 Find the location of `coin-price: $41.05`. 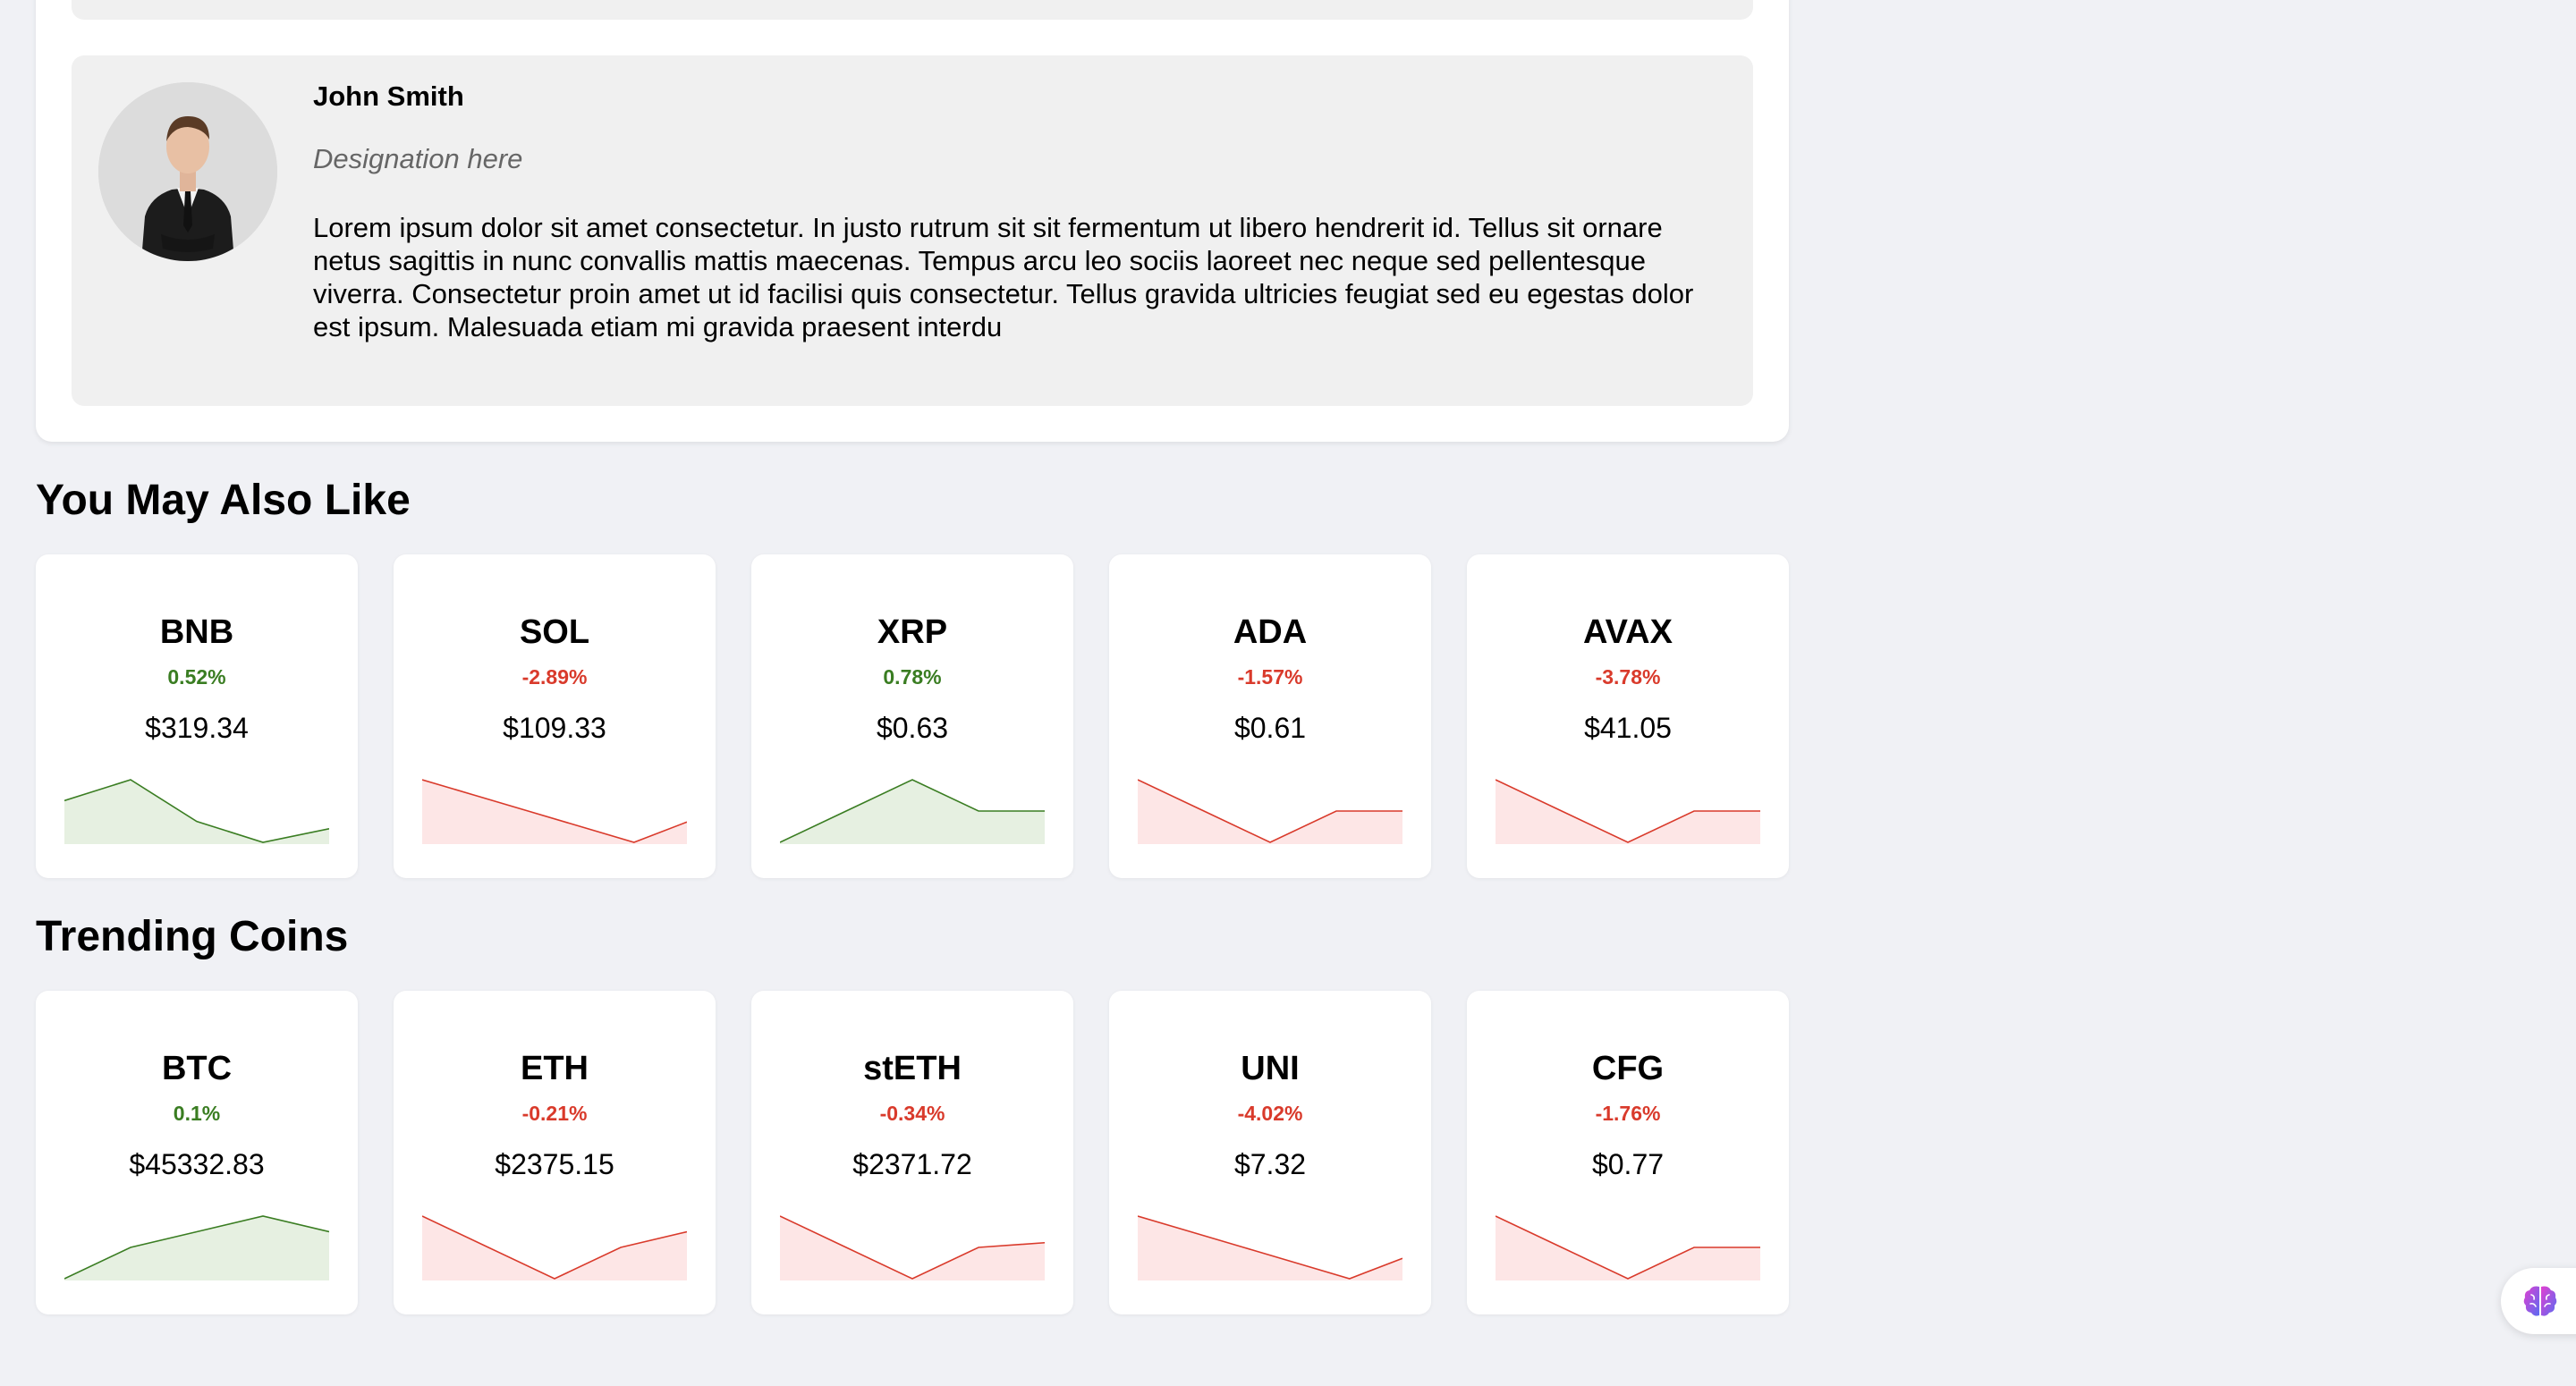

coin-price: $41.05 is located at coordinates (1628, 728).